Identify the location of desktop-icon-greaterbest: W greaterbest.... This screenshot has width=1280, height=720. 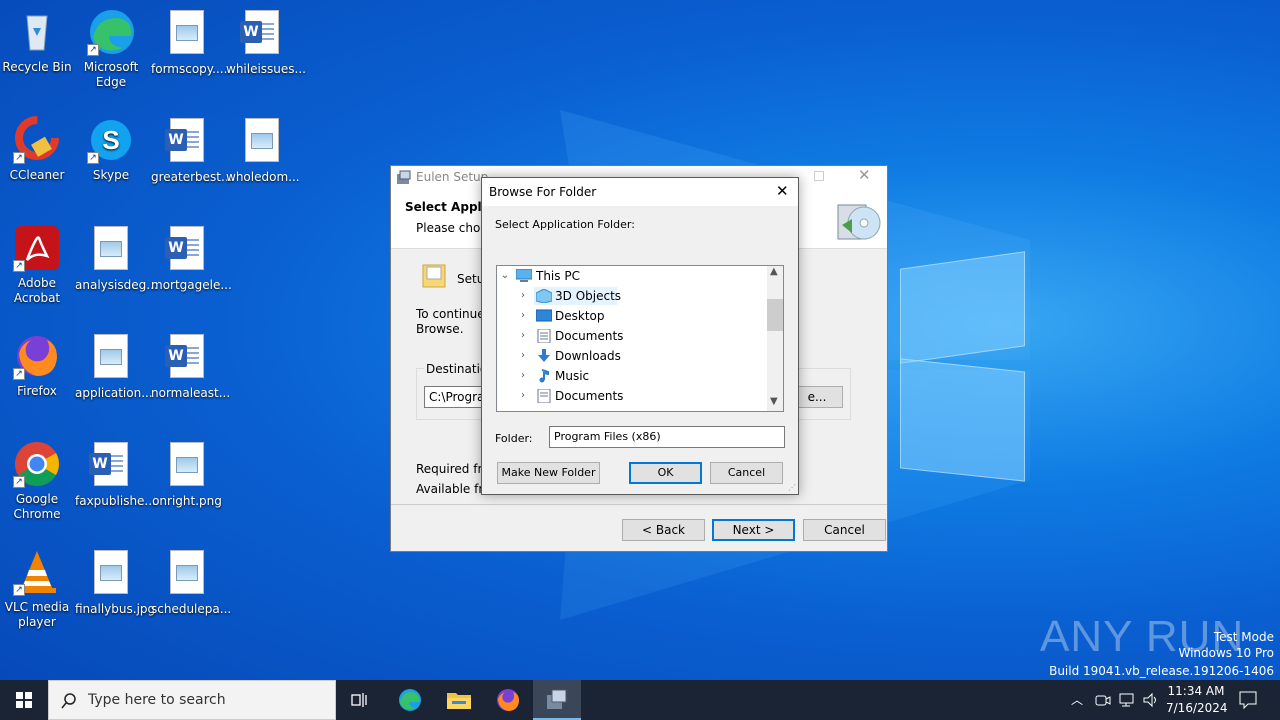
(191, 150).